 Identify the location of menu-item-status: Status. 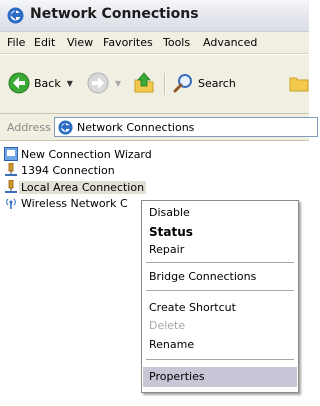
(220, 232).